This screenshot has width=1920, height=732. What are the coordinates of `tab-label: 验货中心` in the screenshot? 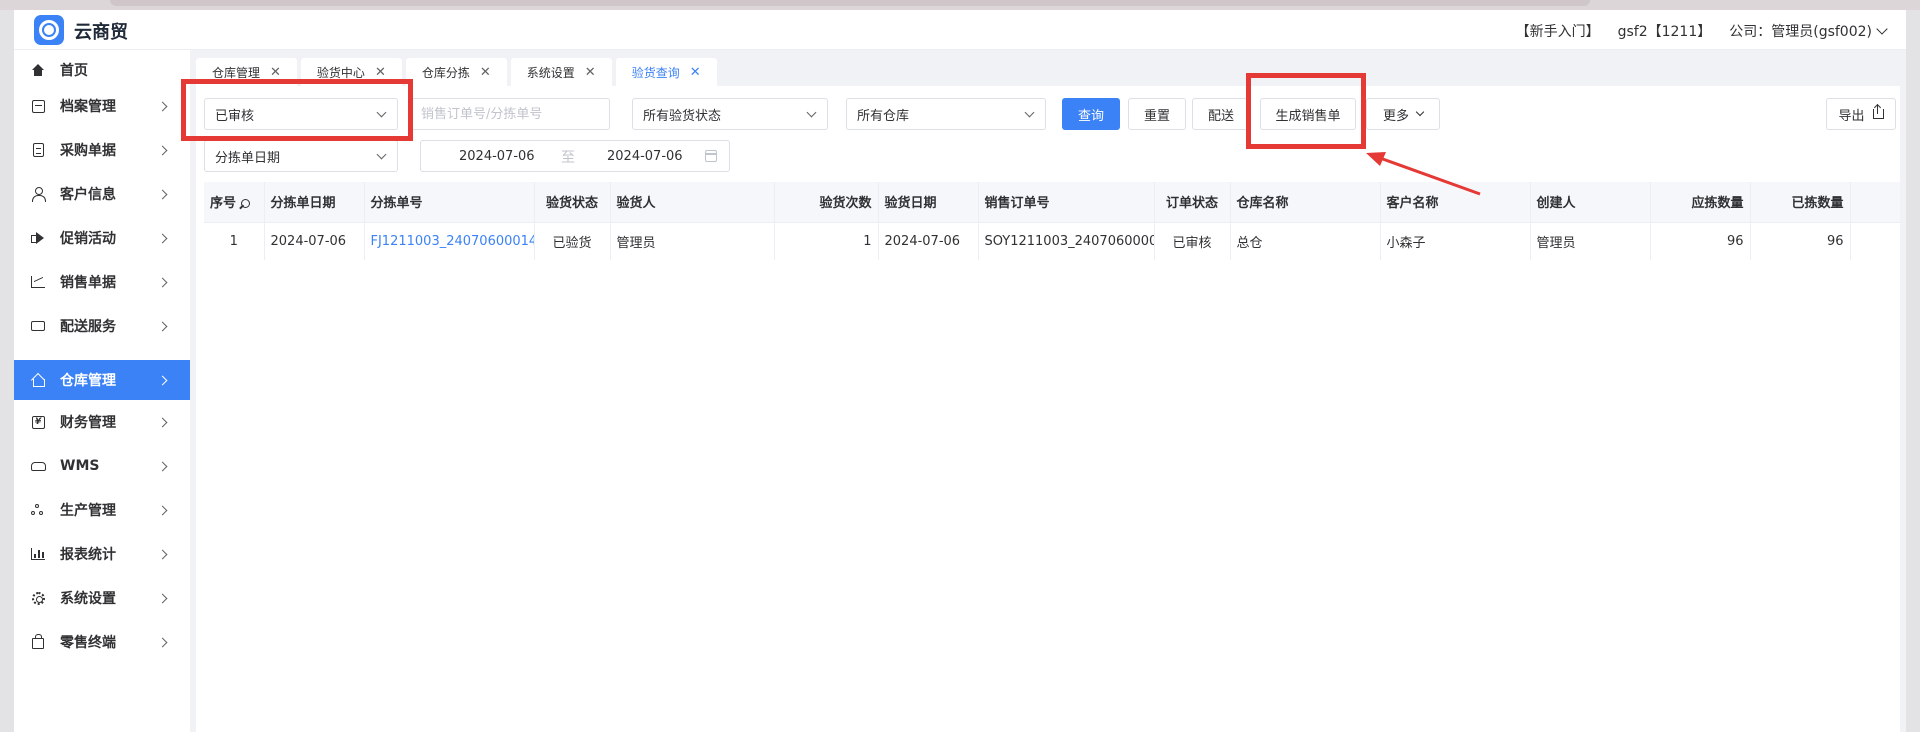 It's located at (340, 72).